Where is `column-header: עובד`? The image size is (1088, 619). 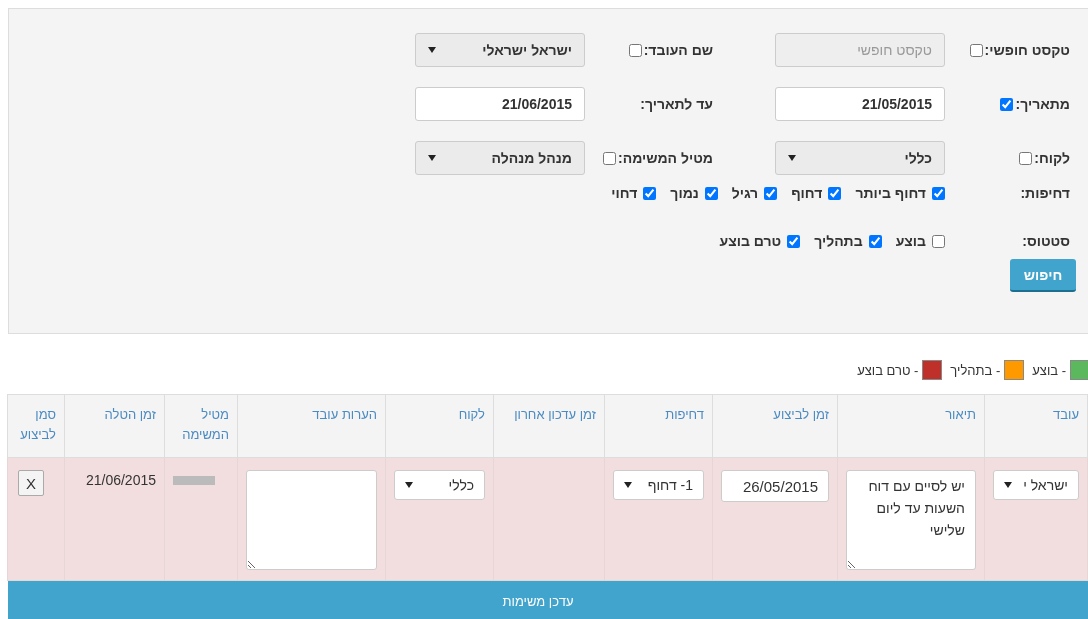
column-header: עובד is located at coordinates (1036, 426).